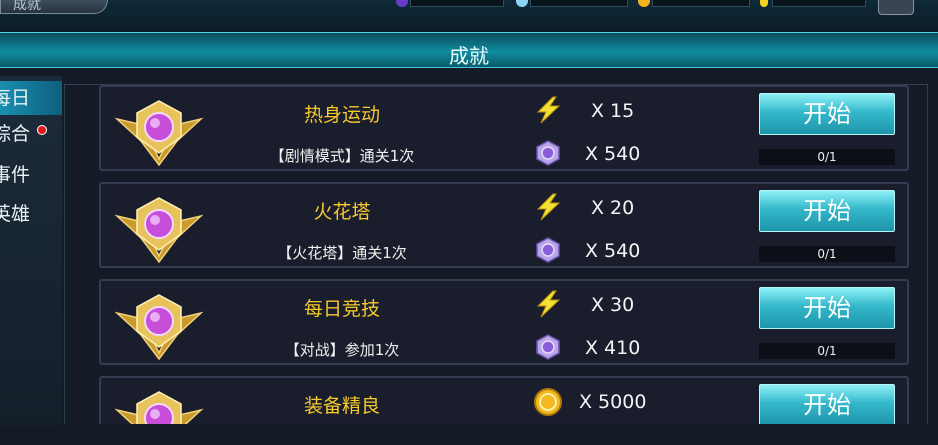 The image size is (938, 445). Describe the element at coordinates (613, 402) in the screenshot. I see `reward-amount: X 5000` at that location.